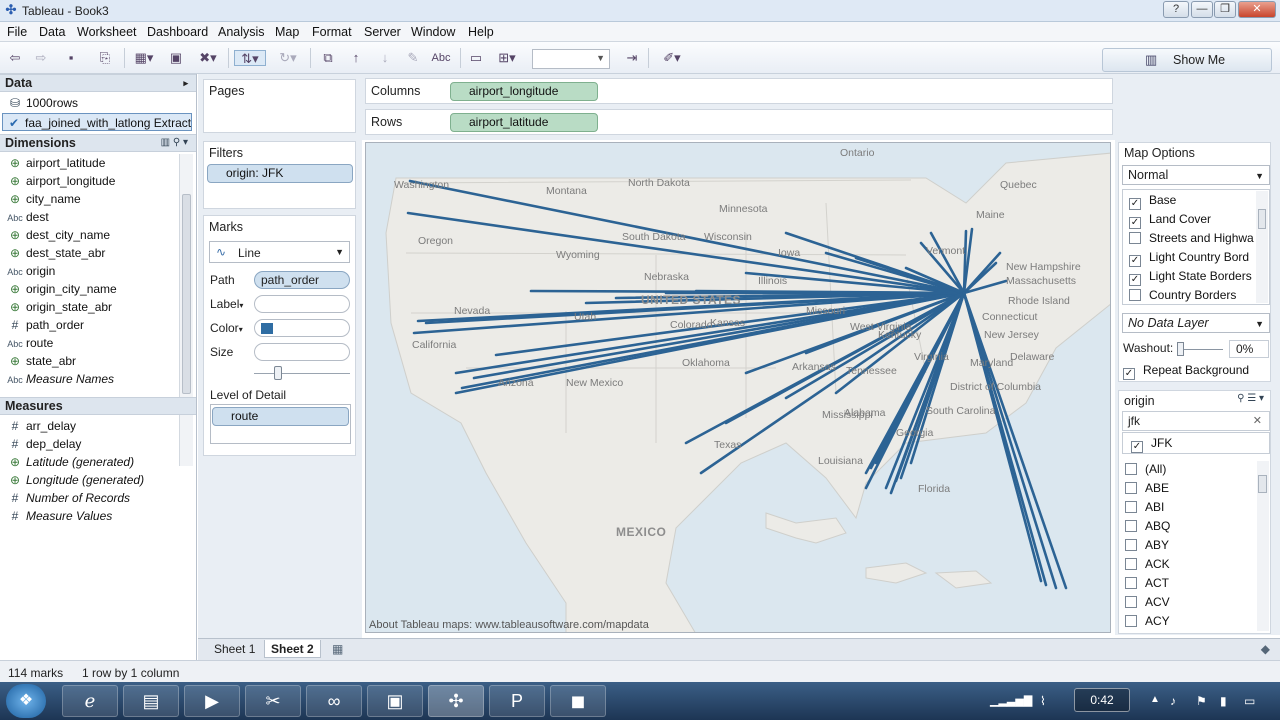  What do you see at coordinates (1225, 9) in the screenshot?
I see `restore-button: ❐` at bounding box center [1225, 9].